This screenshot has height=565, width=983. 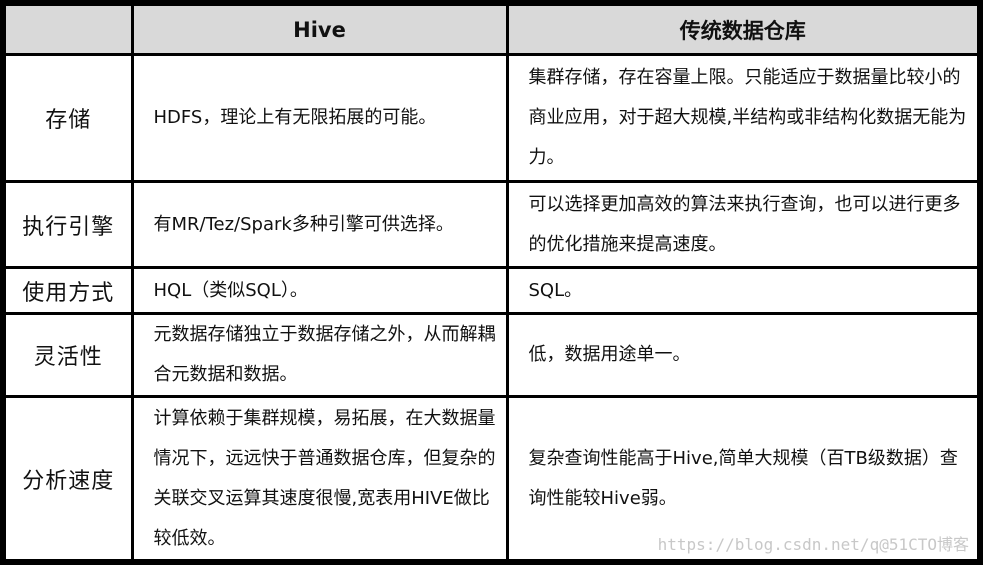 What do you see at coordinates (319, 224) in the screenshot?
I see `hive-cell: 有MR/Tez/Spark多种引擎可供选择。` at bounding box center [319, 224].